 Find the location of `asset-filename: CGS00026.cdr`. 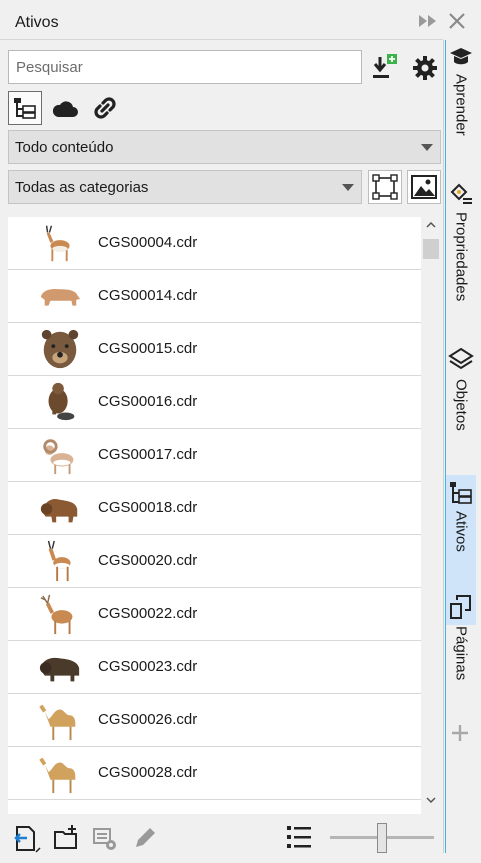

asset-filename: CGS00026.cdr is located at coordinates (148, 719).